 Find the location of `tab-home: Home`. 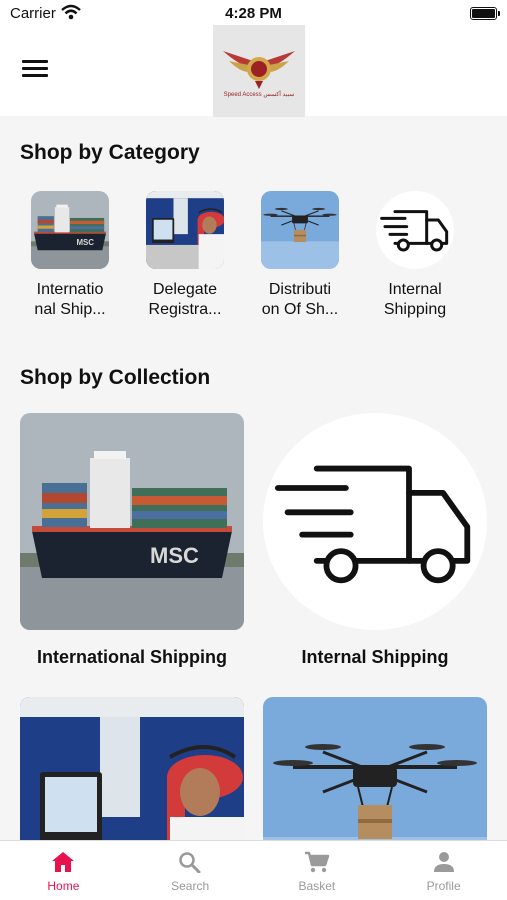

tab-home: Home is located at coordinates (63, 870).